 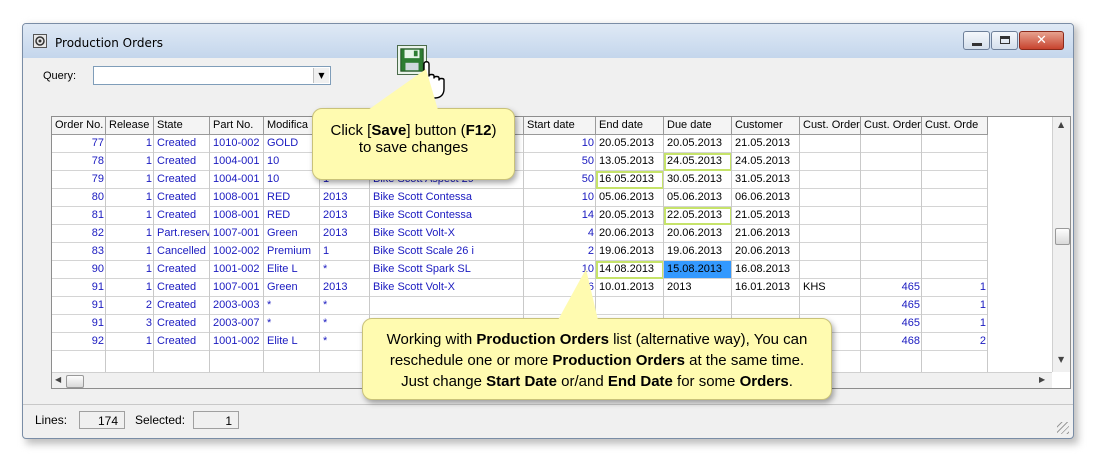 What do you see at coordinates (976, 40) in the screenshot?
I see `minimize-button` at bounding box center [976, 40].